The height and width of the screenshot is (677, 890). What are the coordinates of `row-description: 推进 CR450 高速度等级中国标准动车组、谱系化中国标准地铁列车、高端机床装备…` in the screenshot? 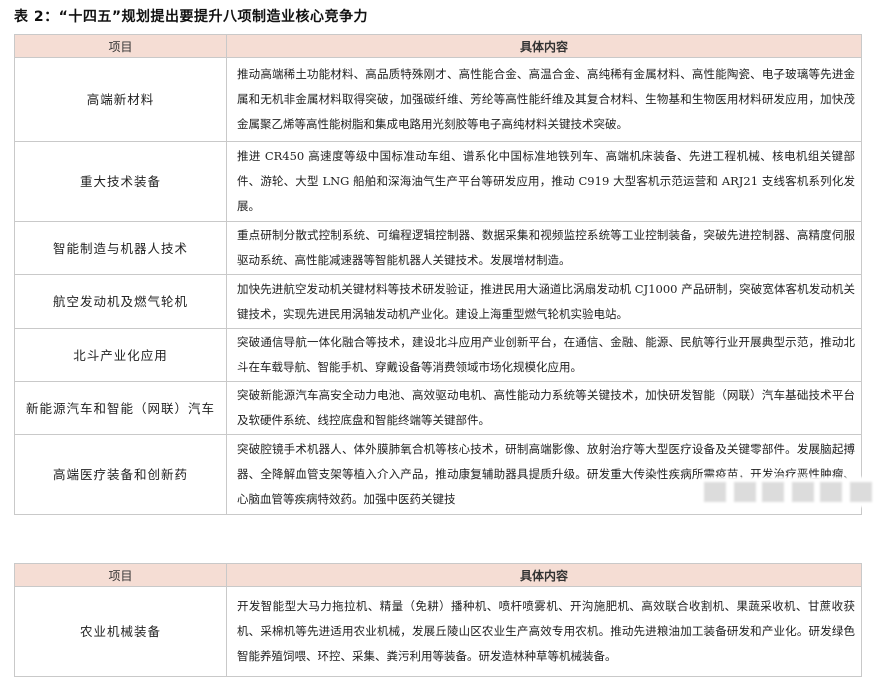 It's located at (544, 181).